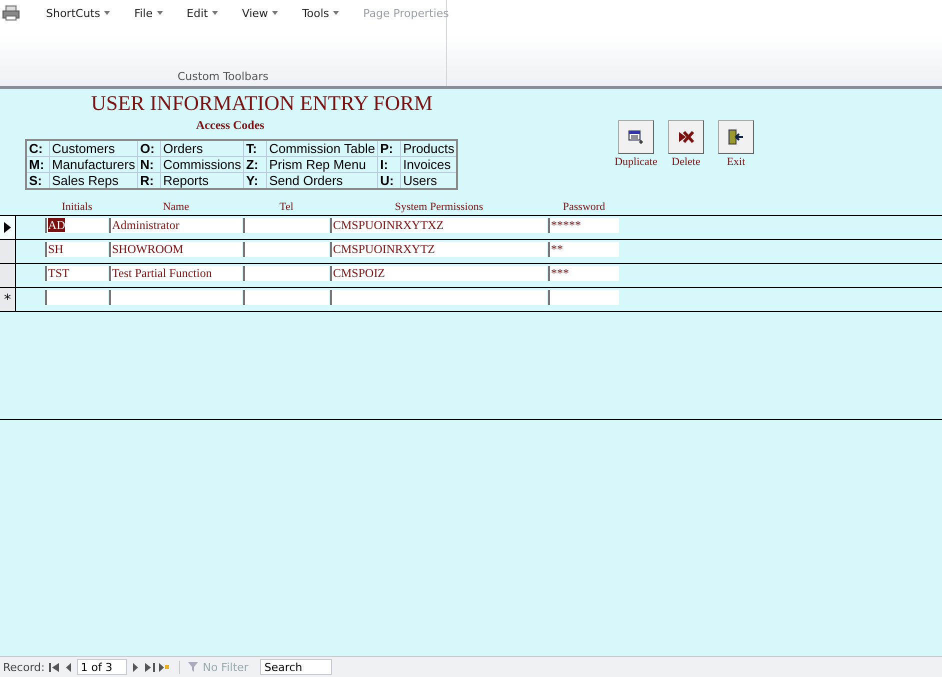 The image size is (942, 677). What do you see at coordinates (296, 667) in the screenshot?
I see `search-field: Search` at bounding box center [296, 667].